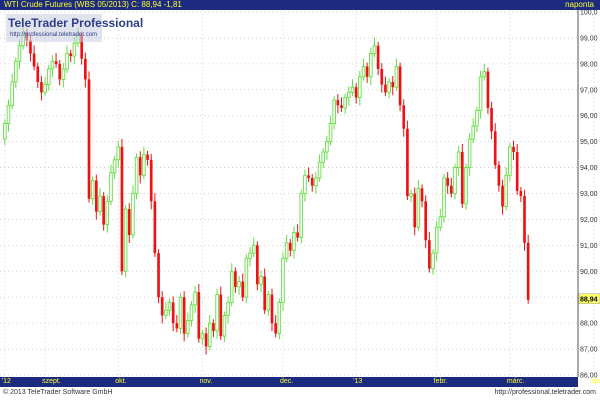 The image size is (600, 400). Describe the element at coordinates (589, 324) in the screenshot. I see `y-tick-label: 88,00` at that location.